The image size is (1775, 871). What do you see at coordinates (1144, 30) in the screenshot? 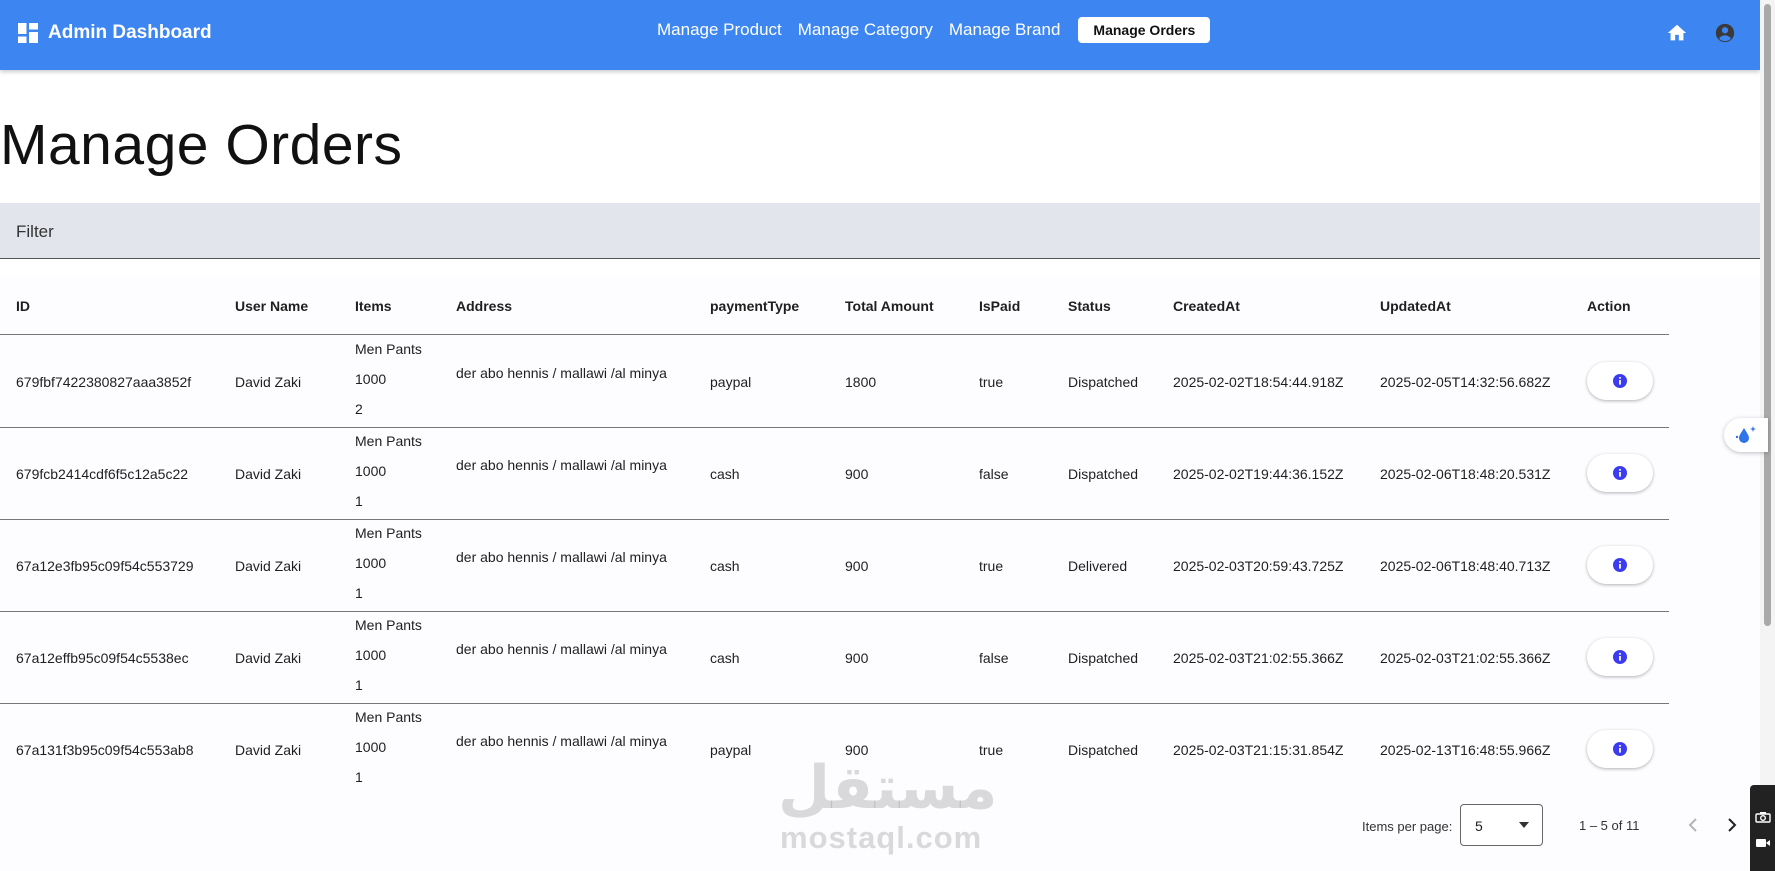
I see `nav-manage-orders: Manage Orders` at bounding box center [1144, 30].